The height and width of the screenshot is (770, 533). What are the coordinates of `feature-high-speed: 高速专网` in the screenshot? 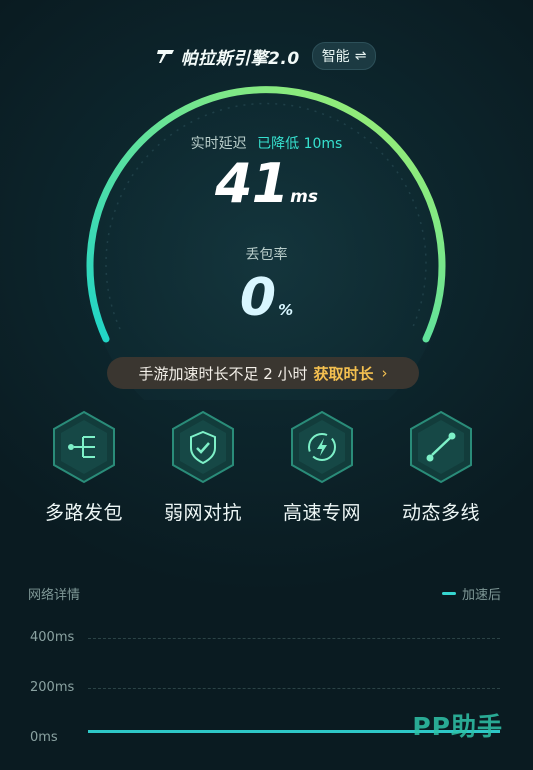 It's located at (322, 467).